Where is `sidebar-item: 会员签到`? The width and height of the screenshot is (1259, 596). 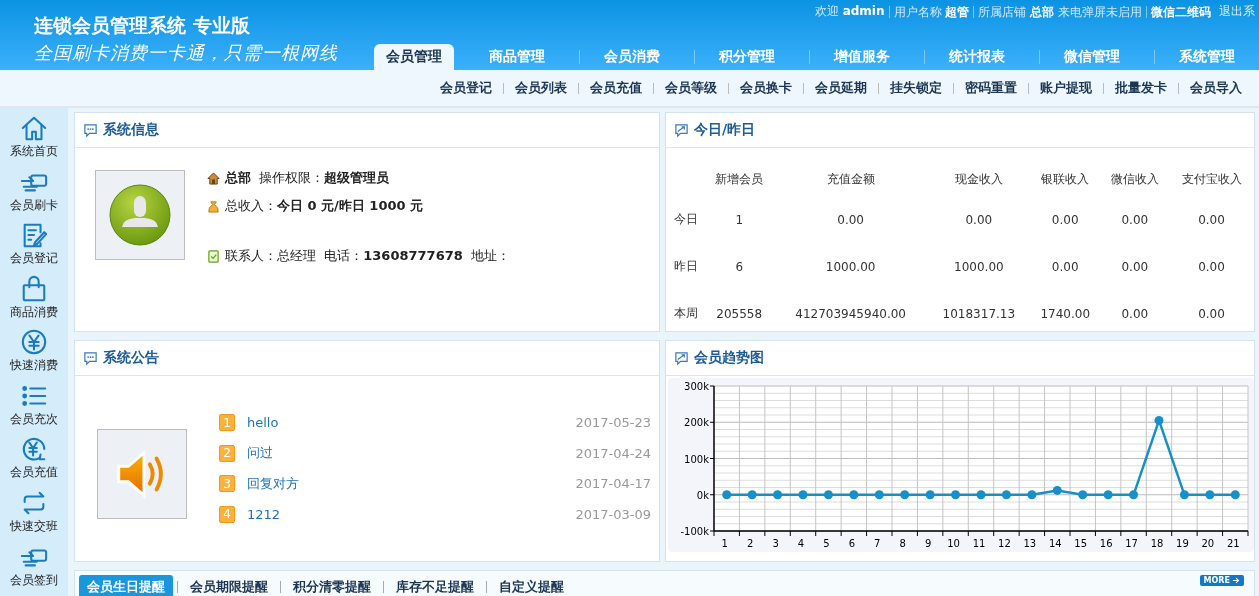
sidebar-item: 会员签到 is located at coordinates (34, 569).